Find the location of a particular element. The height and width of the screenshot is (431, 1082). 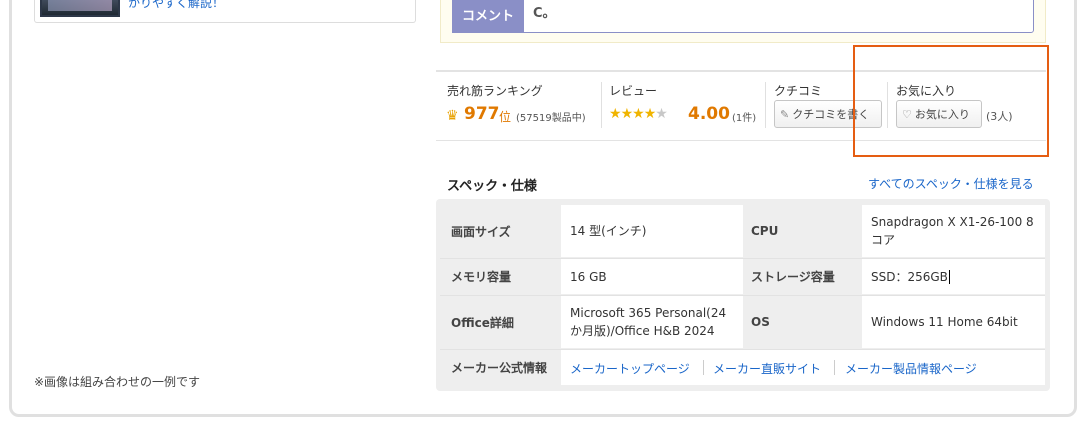

spec-label: ストレージ容量 is located at coordinates (793, 277).